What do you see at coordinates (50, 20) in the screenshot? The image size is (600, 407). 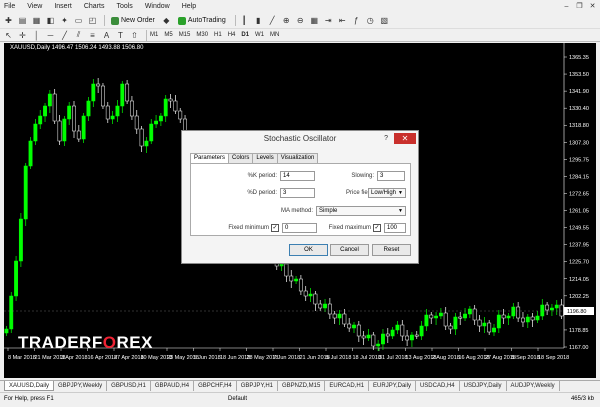 I see `data-window-icon: ◧` at bounding box center [50, 20].